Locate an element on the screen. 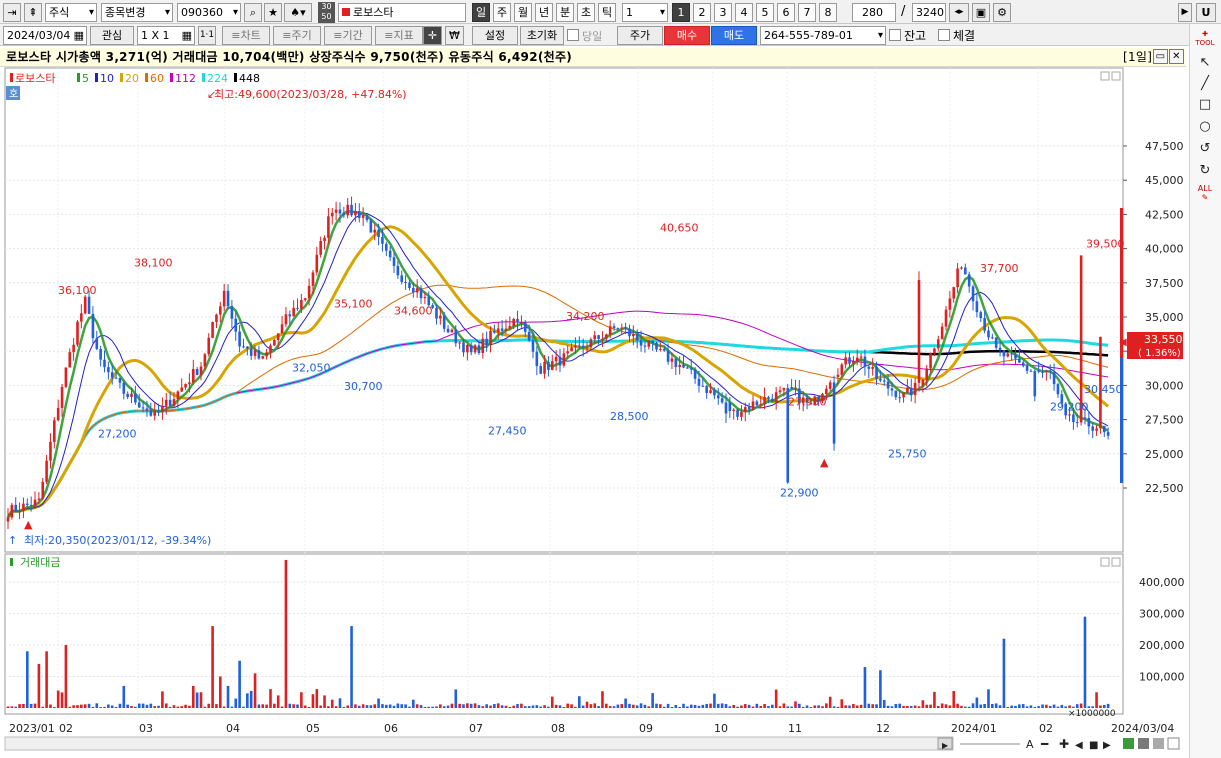 Image resolution: width=1221 pixels, height=758 pixels. sell-button: 매도 is located at coordinates (734, 35).